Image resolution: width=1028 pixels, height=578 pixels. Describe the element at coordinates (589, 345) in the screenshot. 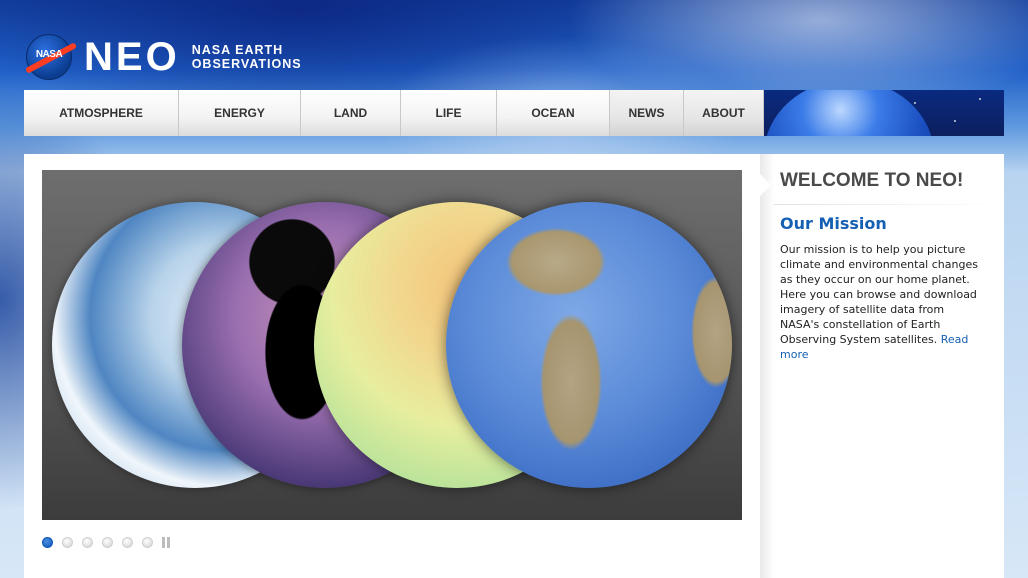

I see `bathymetry-globe` at that location.